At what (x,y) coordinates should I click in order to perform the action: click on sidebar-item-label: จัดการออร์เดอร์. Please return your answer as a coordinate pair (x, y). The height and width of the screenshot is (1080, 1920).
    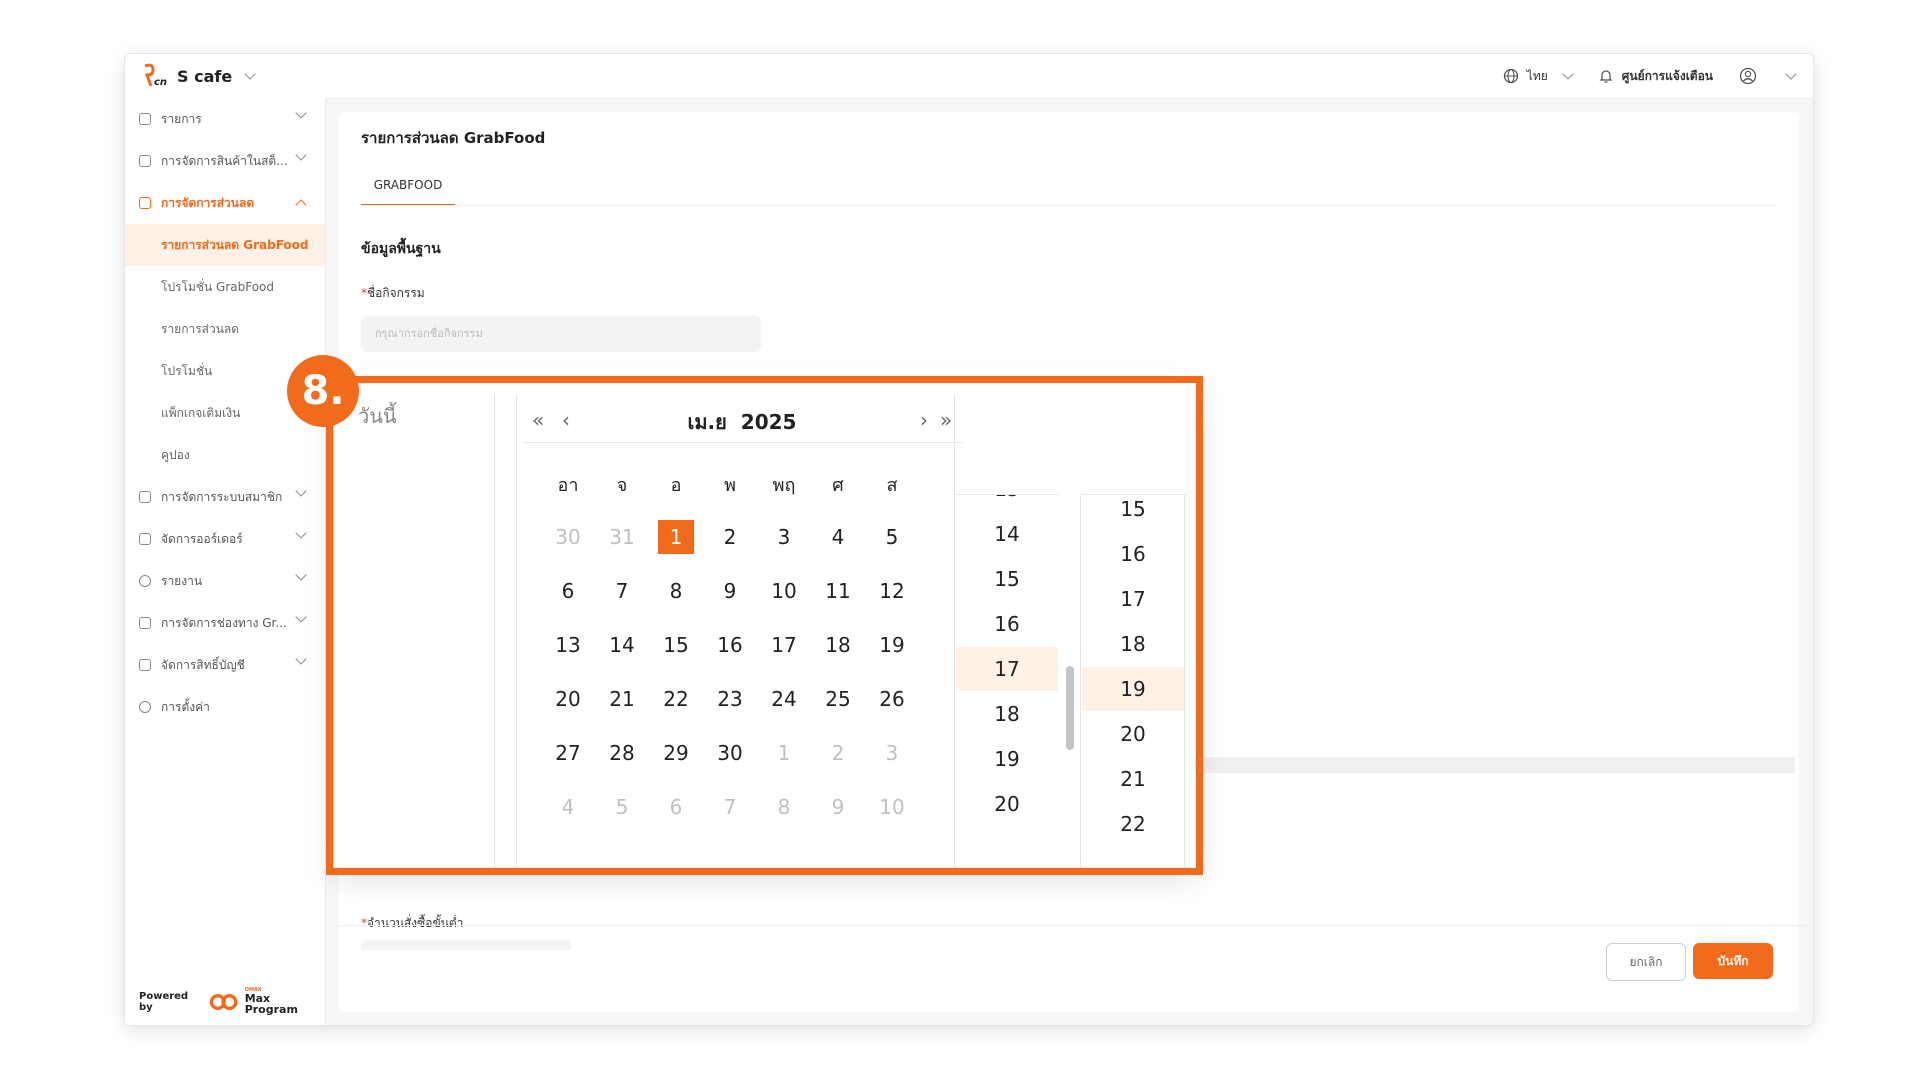
    Looking at the image, I should click on (202, 538).